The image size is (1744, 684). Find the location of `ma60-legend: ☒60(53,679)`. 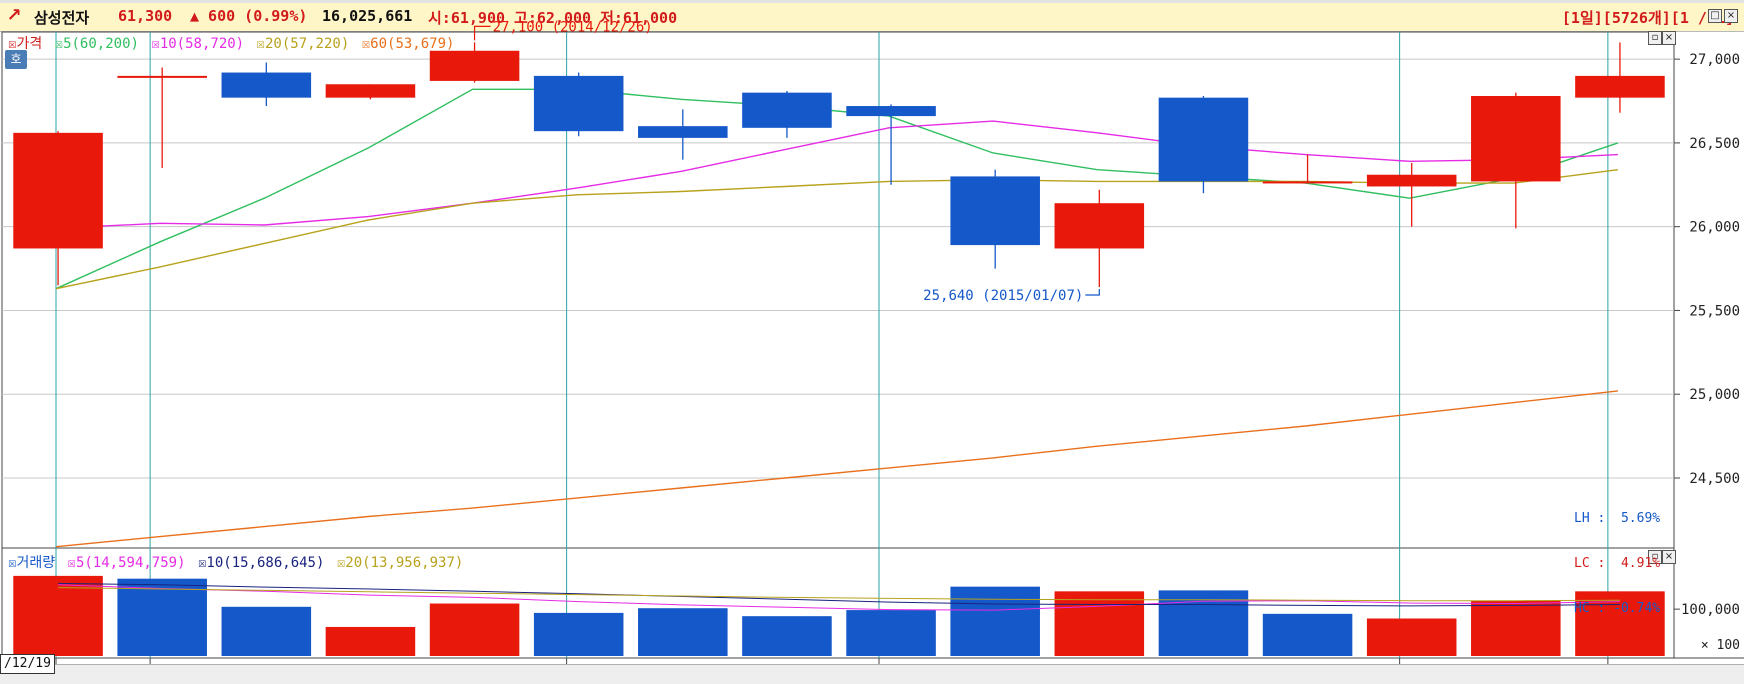

ma60-legend: ☒60(53,679) is located at coordinates (409, 44).